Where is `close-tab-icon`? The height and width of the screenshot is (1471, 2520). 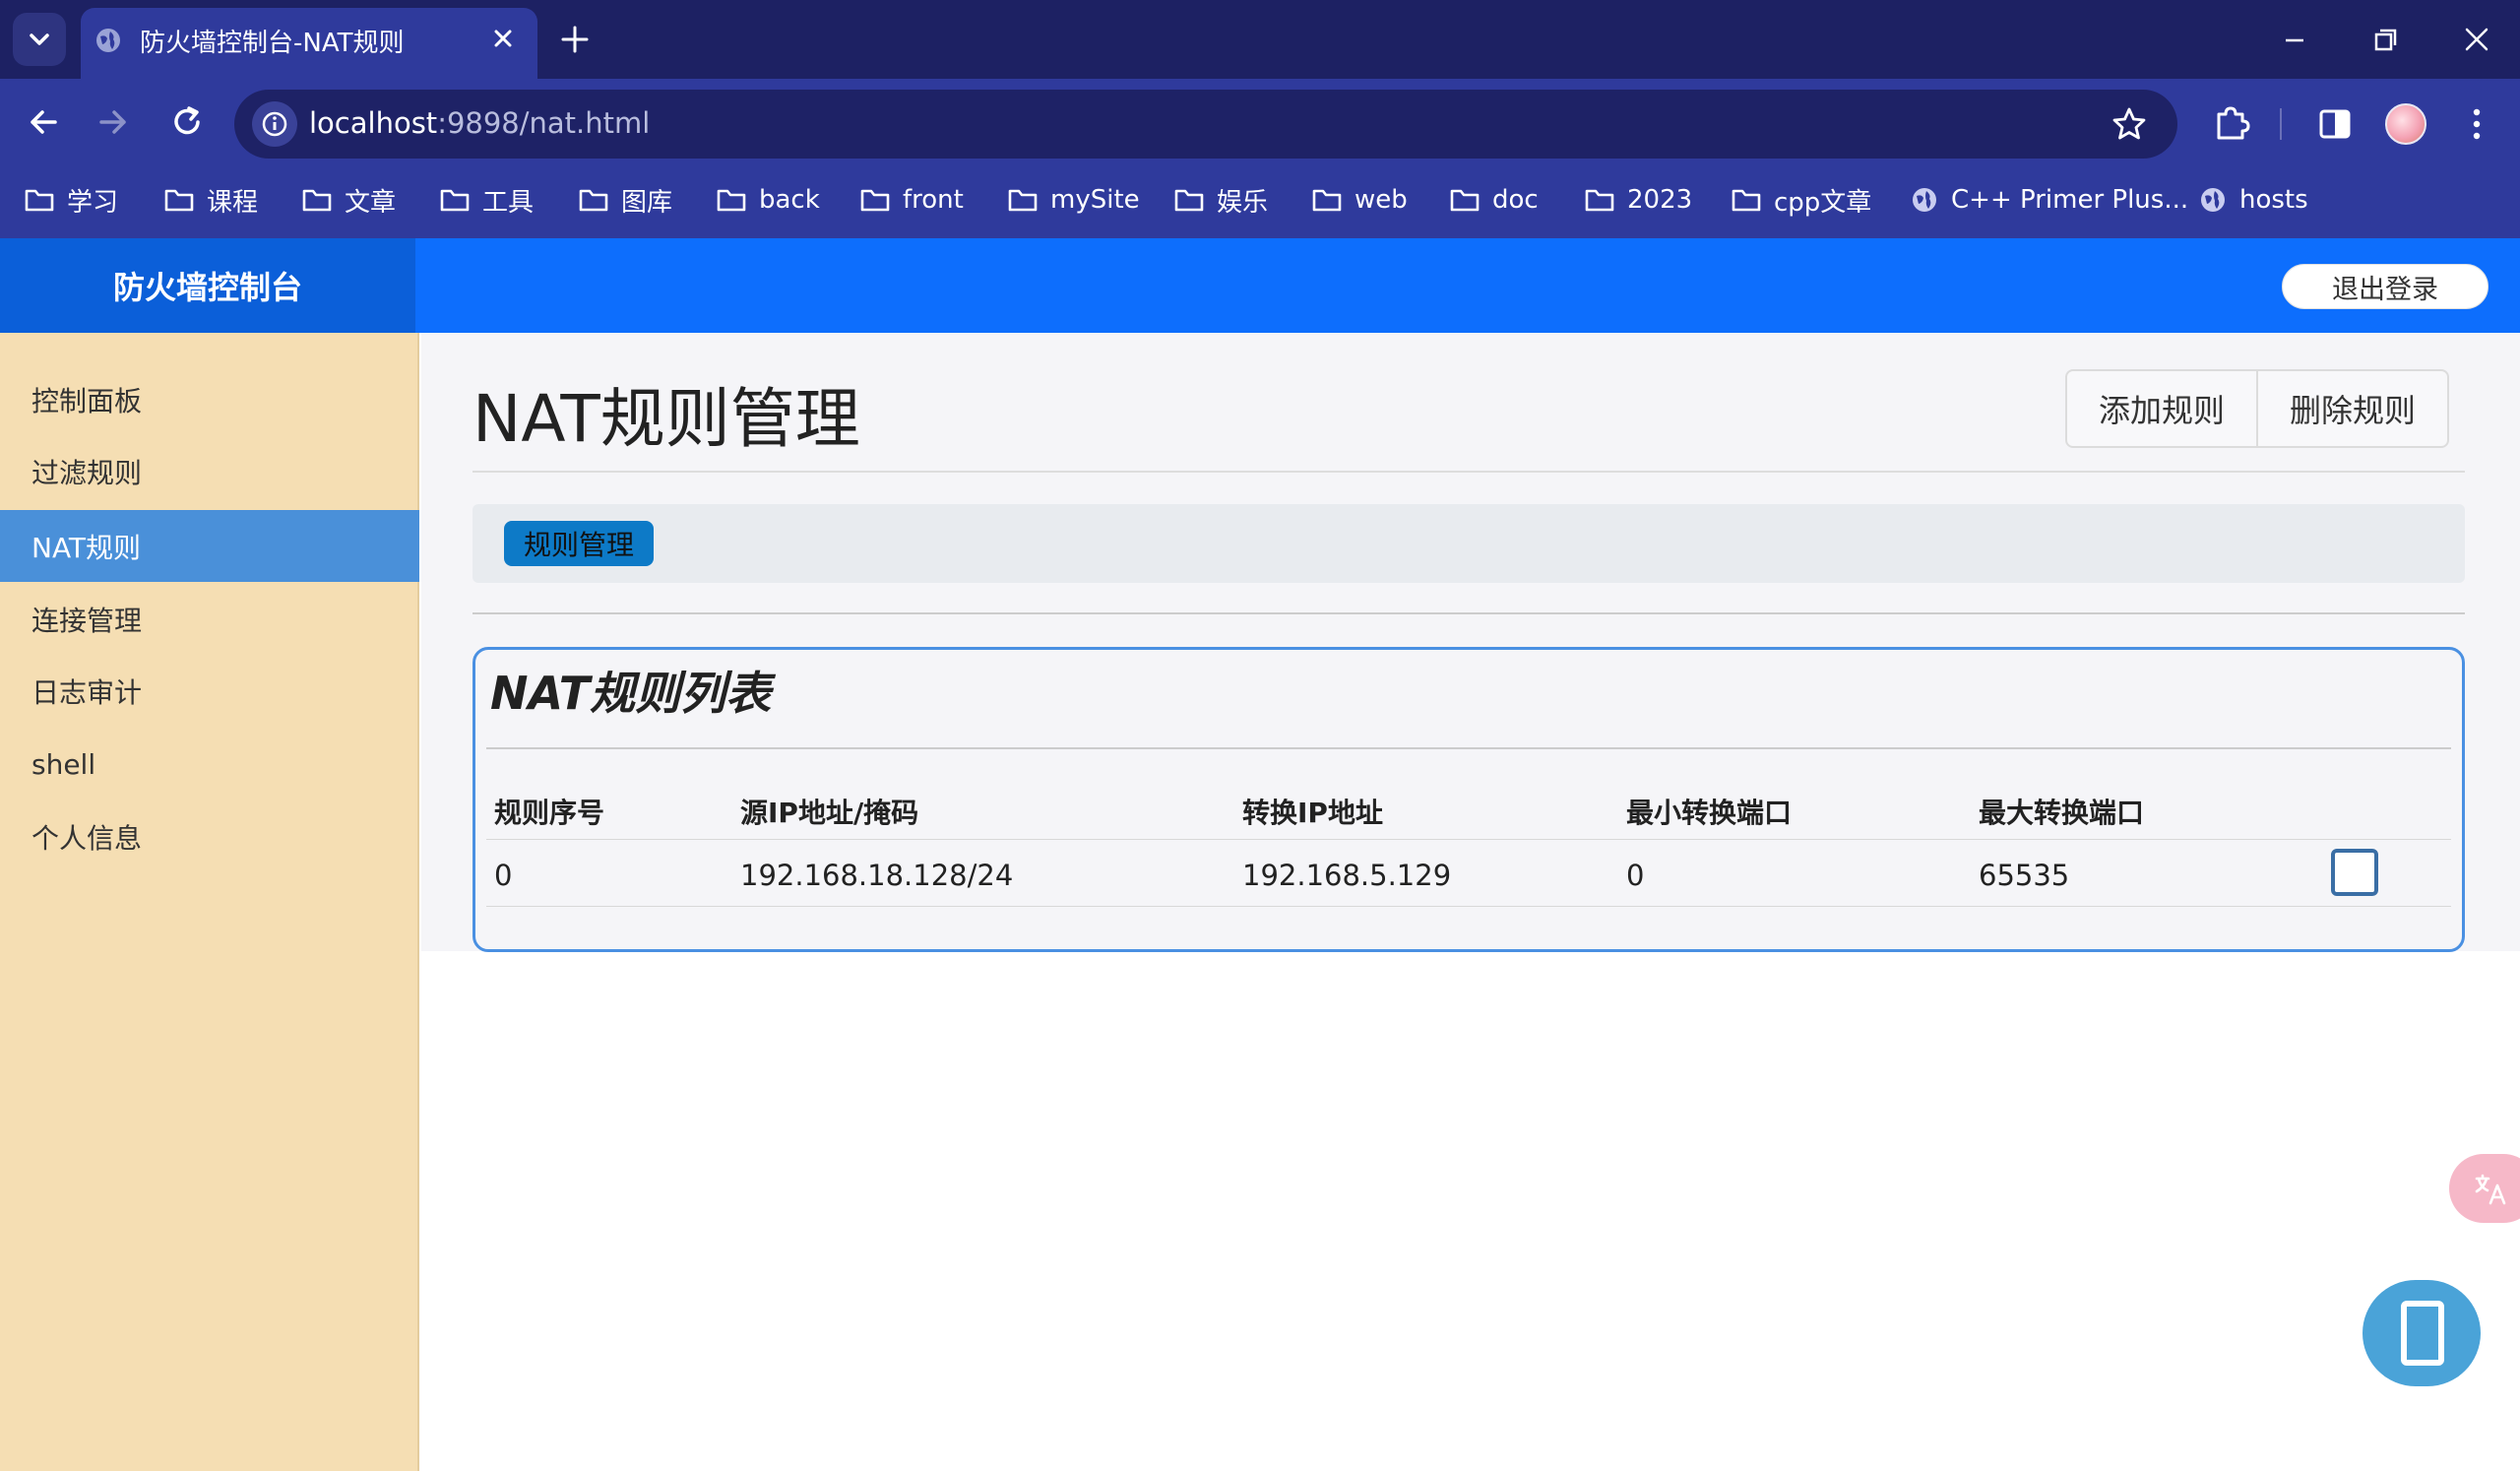 close-tab-icon is located at coordinates (503, 38).